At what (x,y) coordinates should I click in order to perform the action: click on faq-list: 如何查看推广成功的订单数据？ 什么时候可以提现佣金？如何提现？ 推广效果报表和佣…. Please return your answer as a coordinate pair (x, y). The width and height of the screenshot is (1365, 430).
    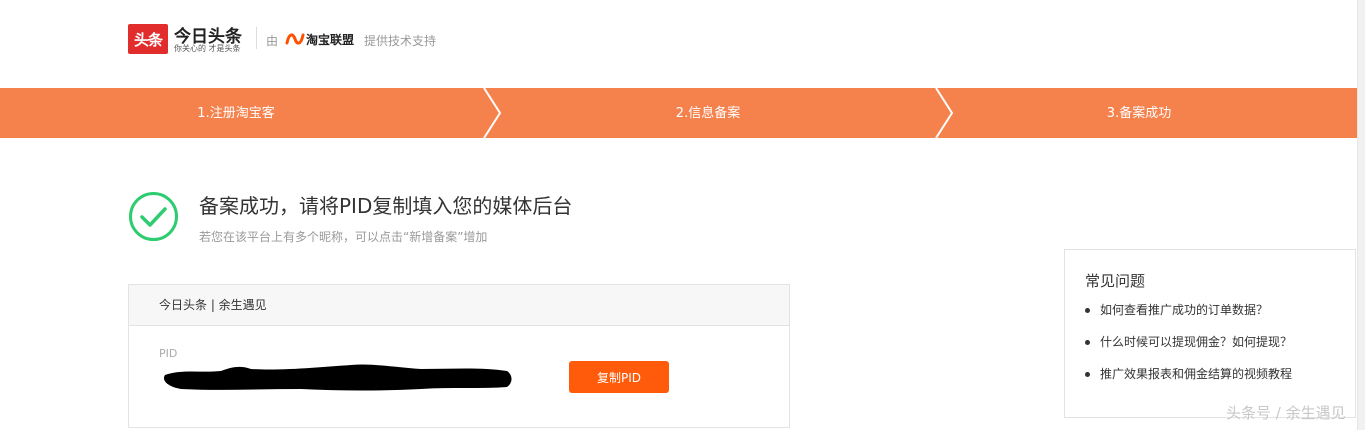
    Looking at the image, I should click on (1188, 350).